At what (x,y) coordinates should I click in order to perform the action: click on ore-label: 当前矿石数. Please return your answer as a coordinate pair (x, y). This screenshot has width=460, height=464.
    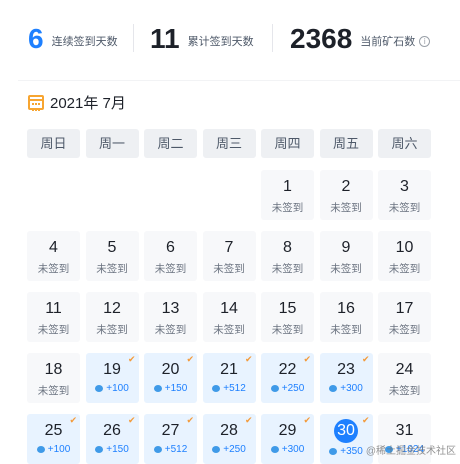
    Looking at the image, I should click on (387, 41).